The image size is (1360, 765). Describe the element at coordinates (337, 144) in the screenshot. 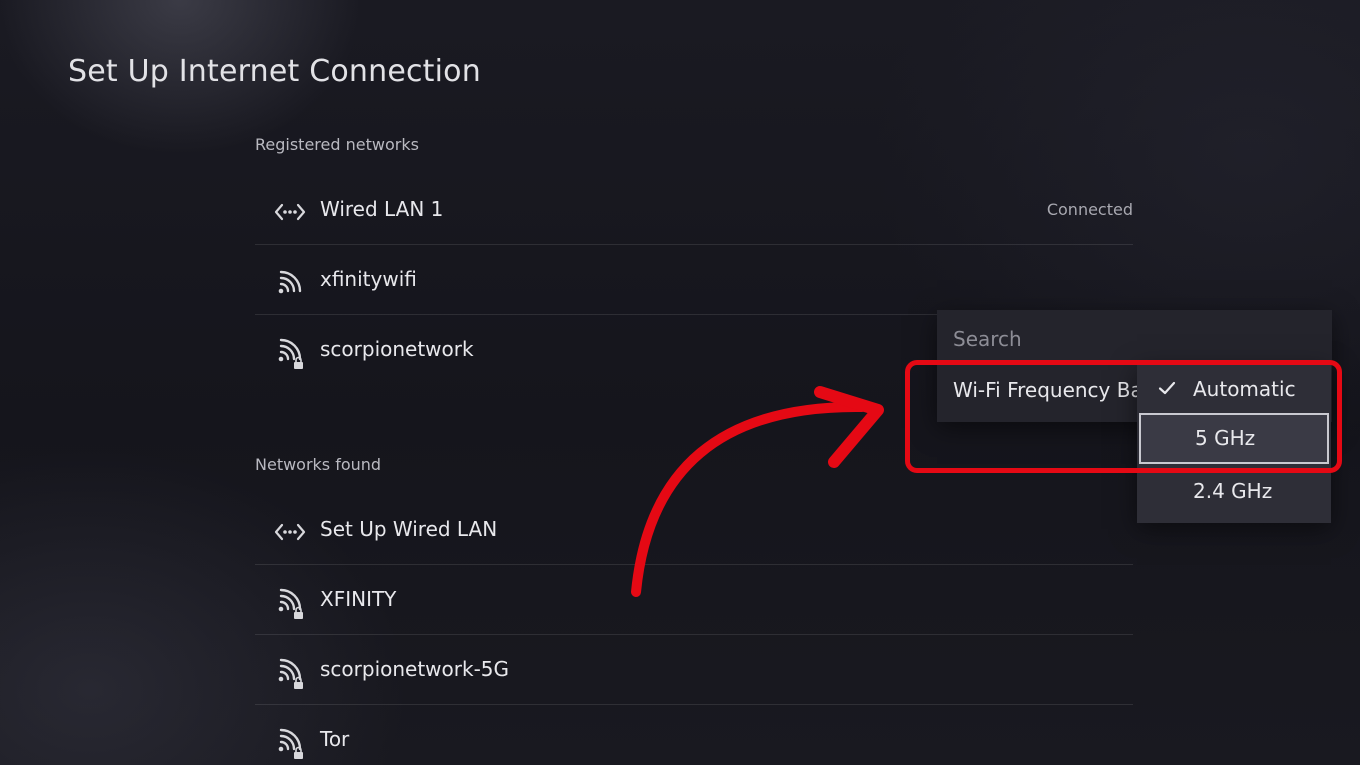

I see `registered-networks-heading: Registered networks` at that location.